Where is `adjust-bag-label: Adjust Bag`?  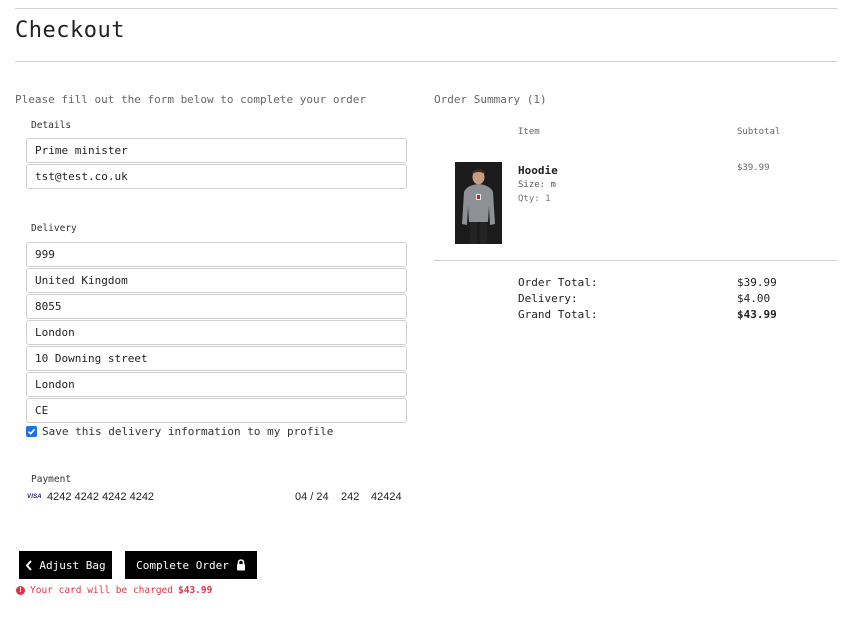 adjust-bag-label: Adjust Bag is located at coordinates (72, 565).